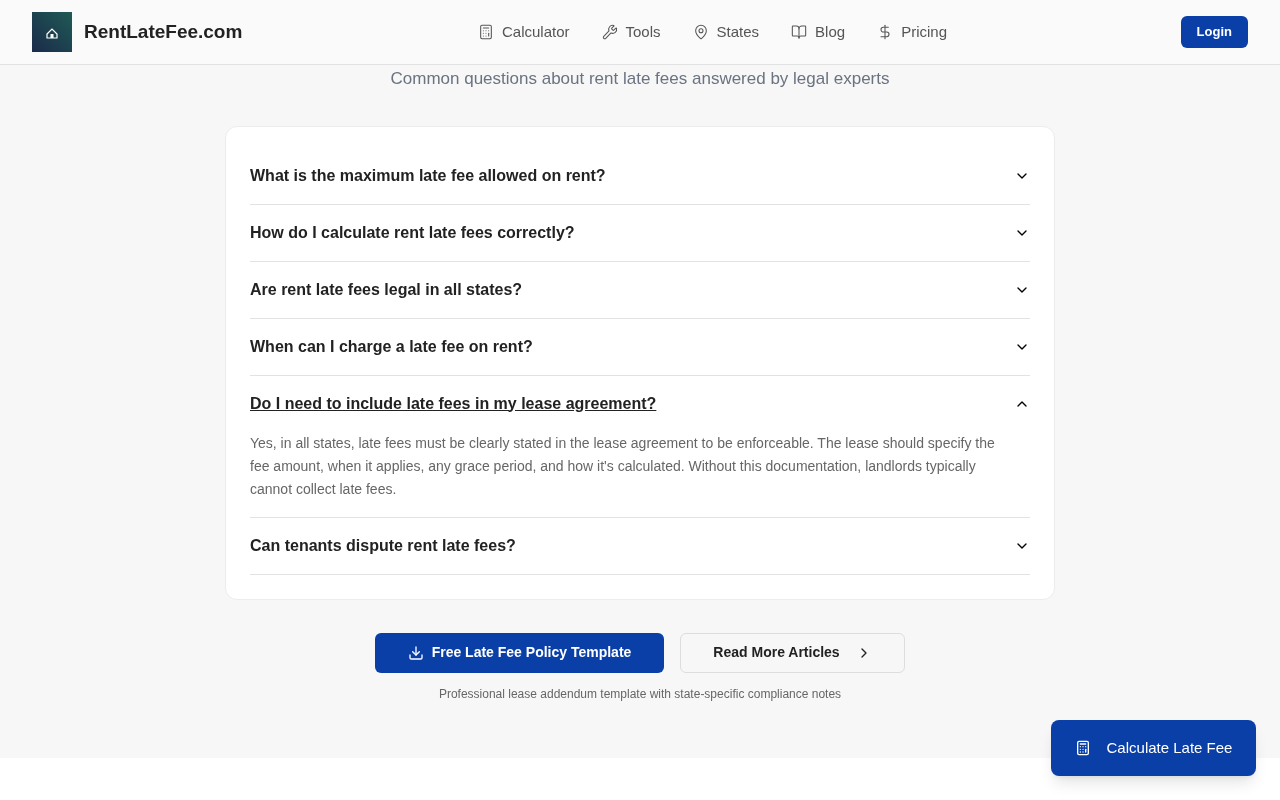 The width and height of the screenshot is (1280, 800). I want to click on nav-link: Blog, so click(818, 32).